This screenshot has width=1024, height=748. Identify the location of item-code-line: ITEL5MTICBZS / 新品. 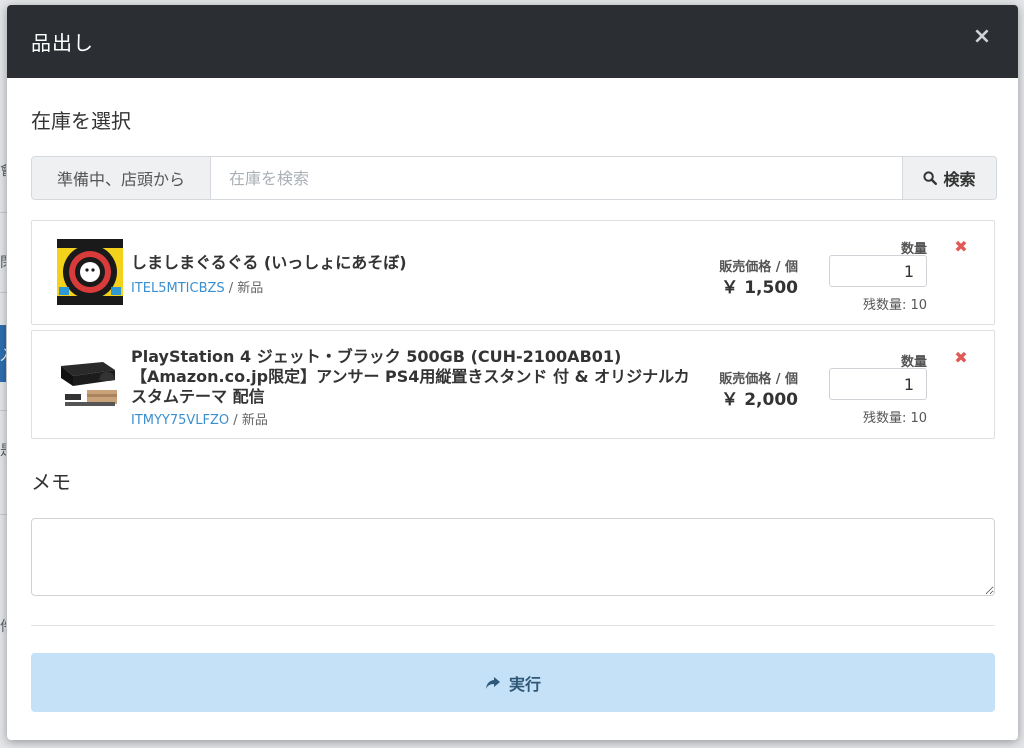
(197, 286).